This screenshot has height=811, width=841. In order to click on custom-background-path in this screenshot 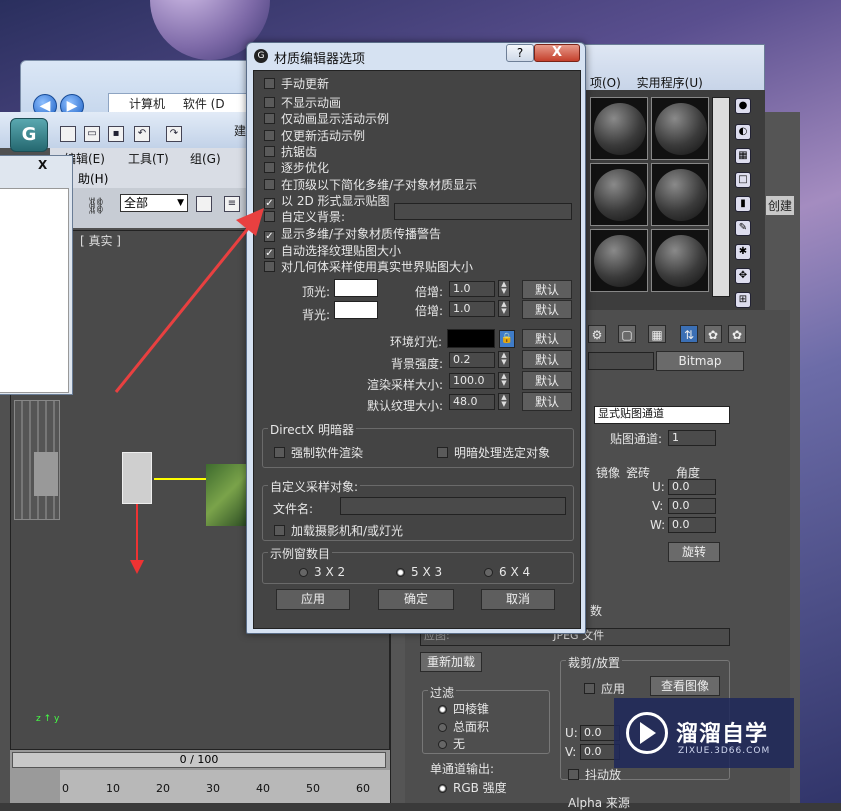, I will do `click(483, 211)`.